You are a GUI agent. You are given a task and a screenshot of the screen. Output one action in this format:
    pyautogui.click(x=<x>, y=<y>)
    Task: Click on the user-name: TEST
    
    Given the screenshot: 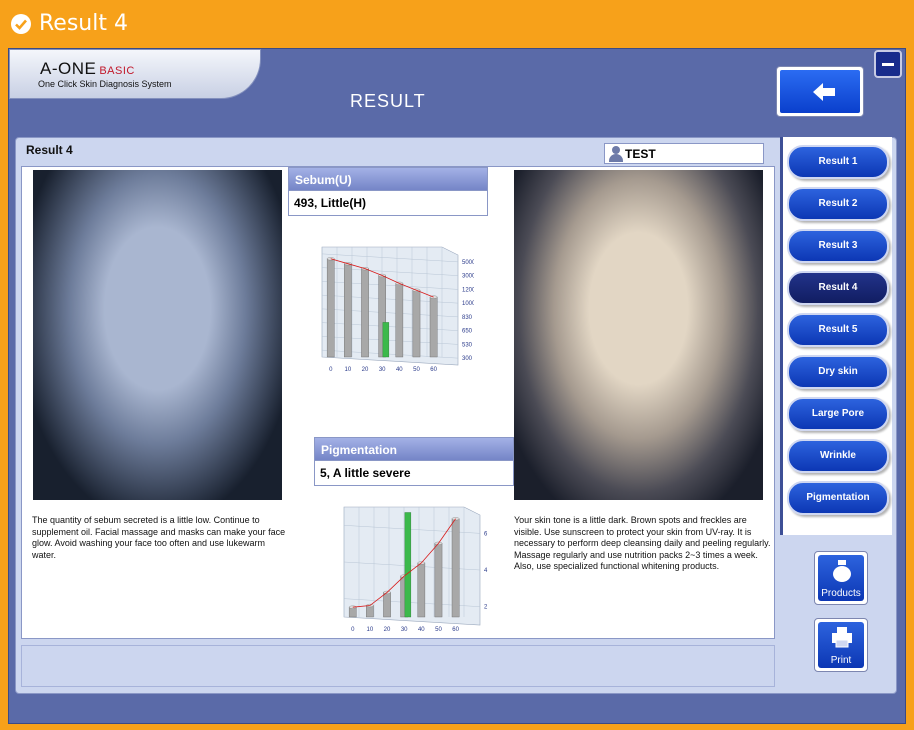 What is the action you would take?
    pyautogui.click(x=640, y=154)
    